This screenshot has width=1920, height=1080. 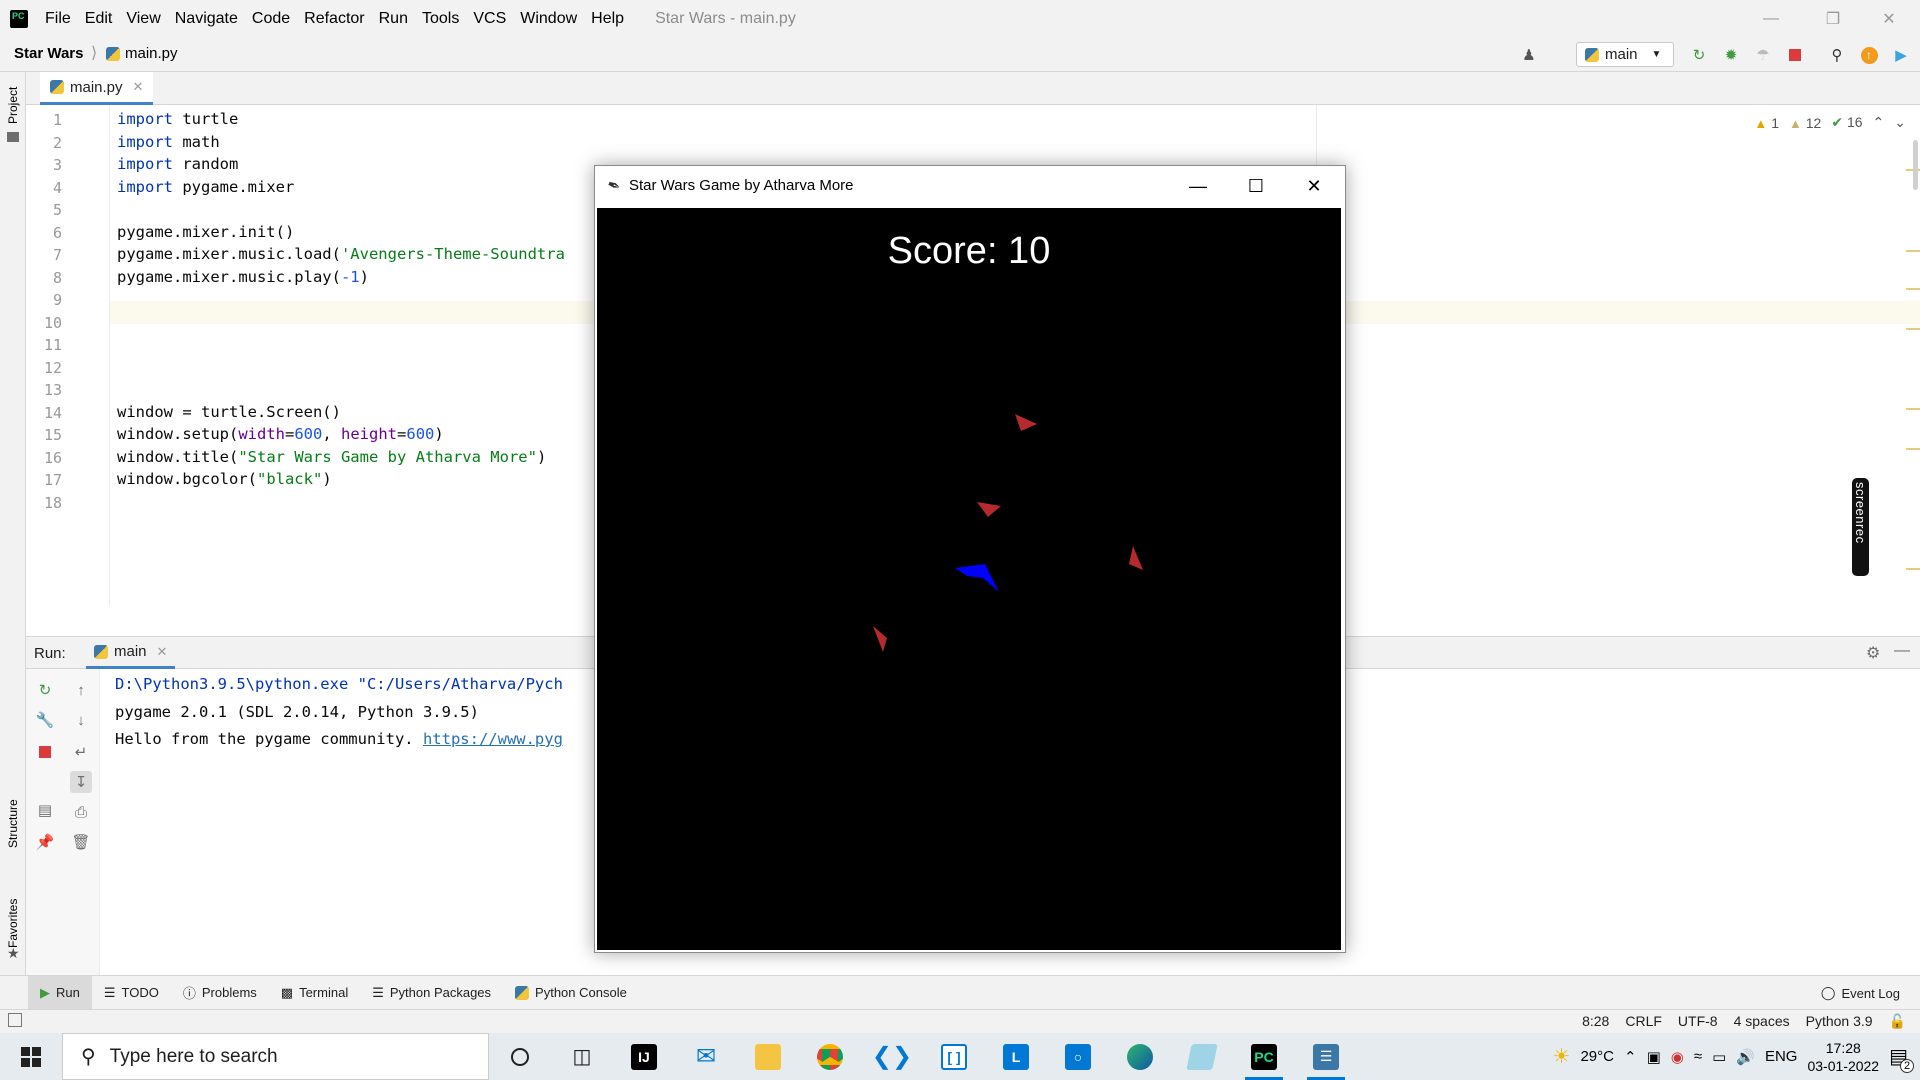 What do you see at coordinates (1529, 55) in the screenshot?
I see `user-account-icon: ♟` at bounding box center [1529, 55].